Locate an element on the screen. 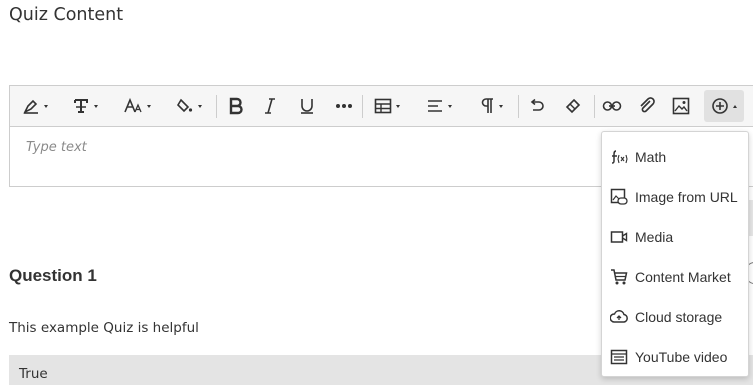 This screenshot has height=385, width=753. insert-content-button is located at coordinates (724, 106).